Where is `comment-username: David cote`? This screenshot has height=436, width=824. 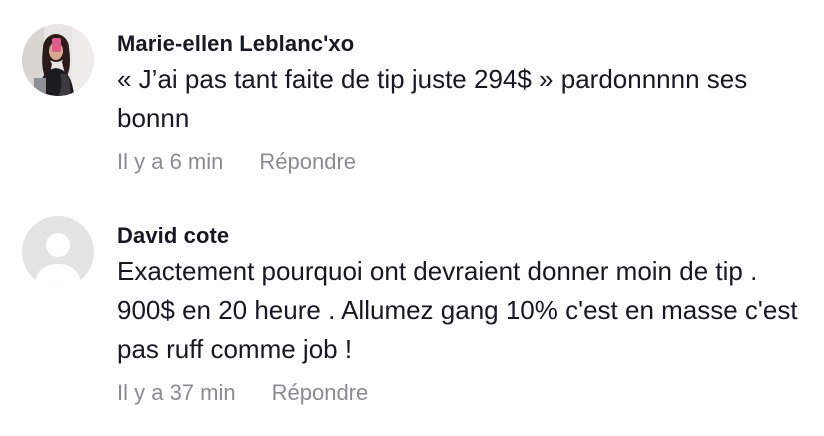
comment-username: David cote is located at coordinates (460, 236).